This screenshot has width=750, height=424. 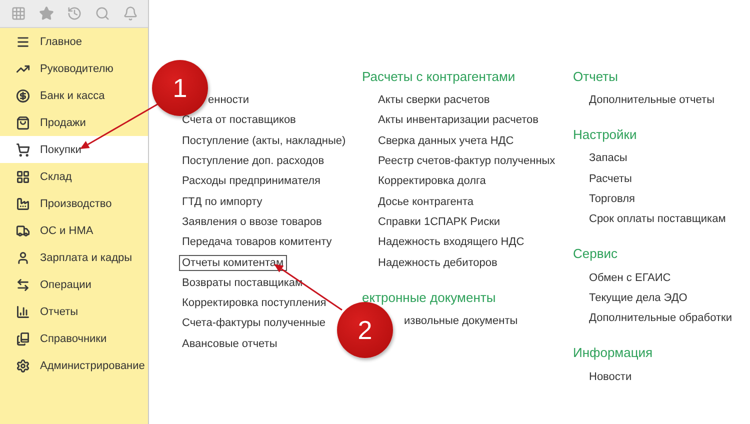 I want to click on sidebar-item: Главное, so click(x=74, y=41).